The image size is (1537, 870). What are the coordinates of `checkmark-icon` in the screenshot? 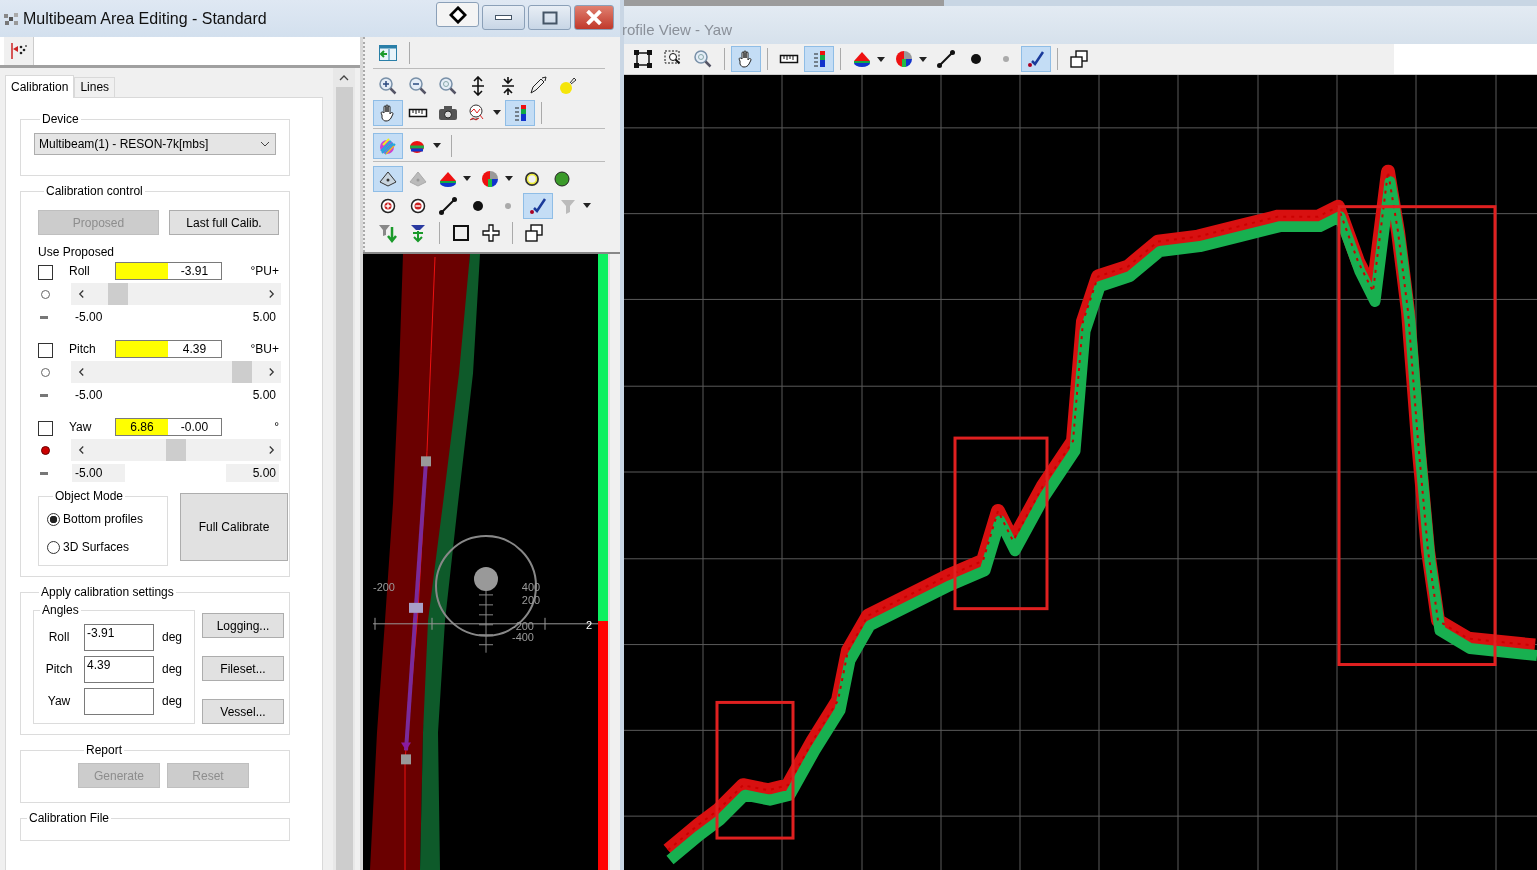 It's located at (1036, 59).